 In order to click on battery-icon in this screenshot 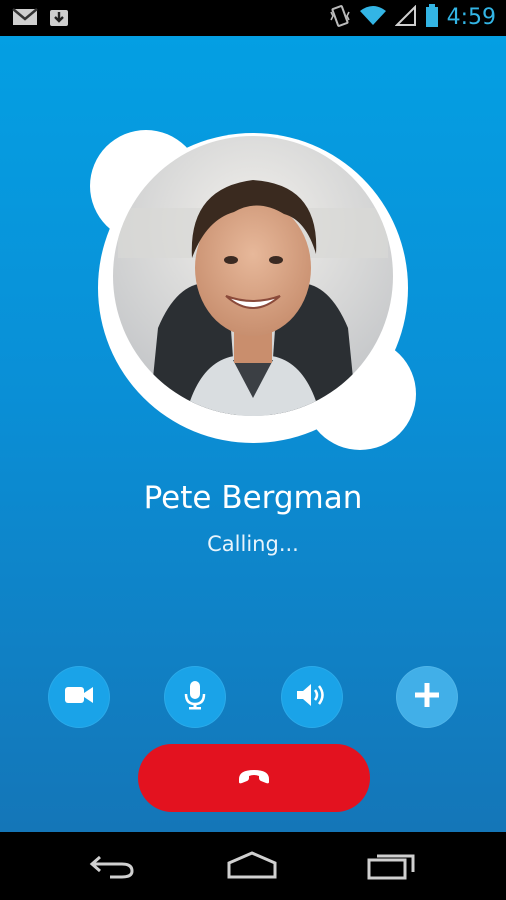, I will do `click(432, 18)`.